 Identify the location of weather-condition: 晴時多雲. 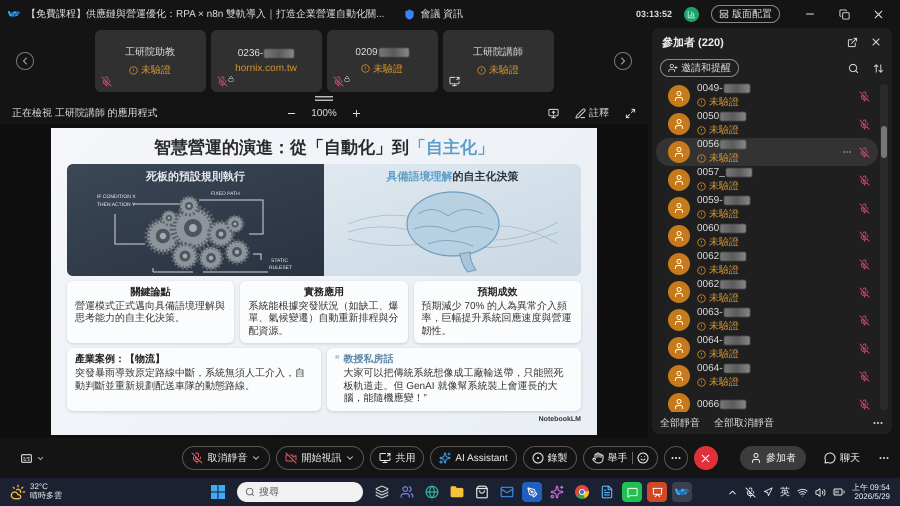
(46, 496).